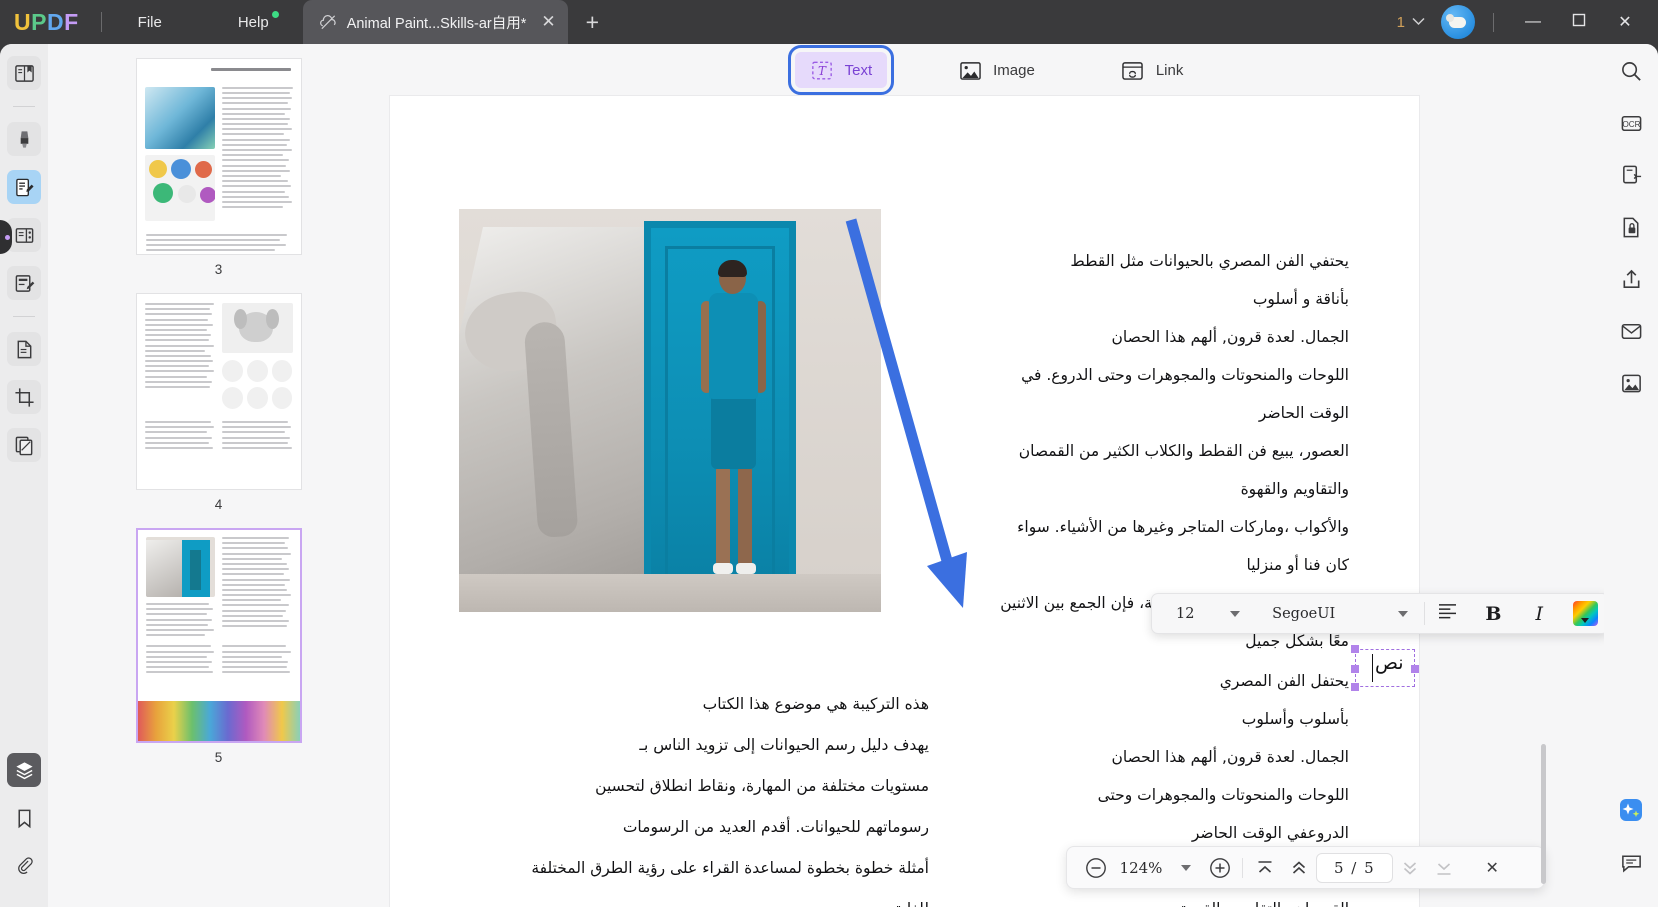  I want to click on zoom-preset-dropdown, so click(1186, 868).